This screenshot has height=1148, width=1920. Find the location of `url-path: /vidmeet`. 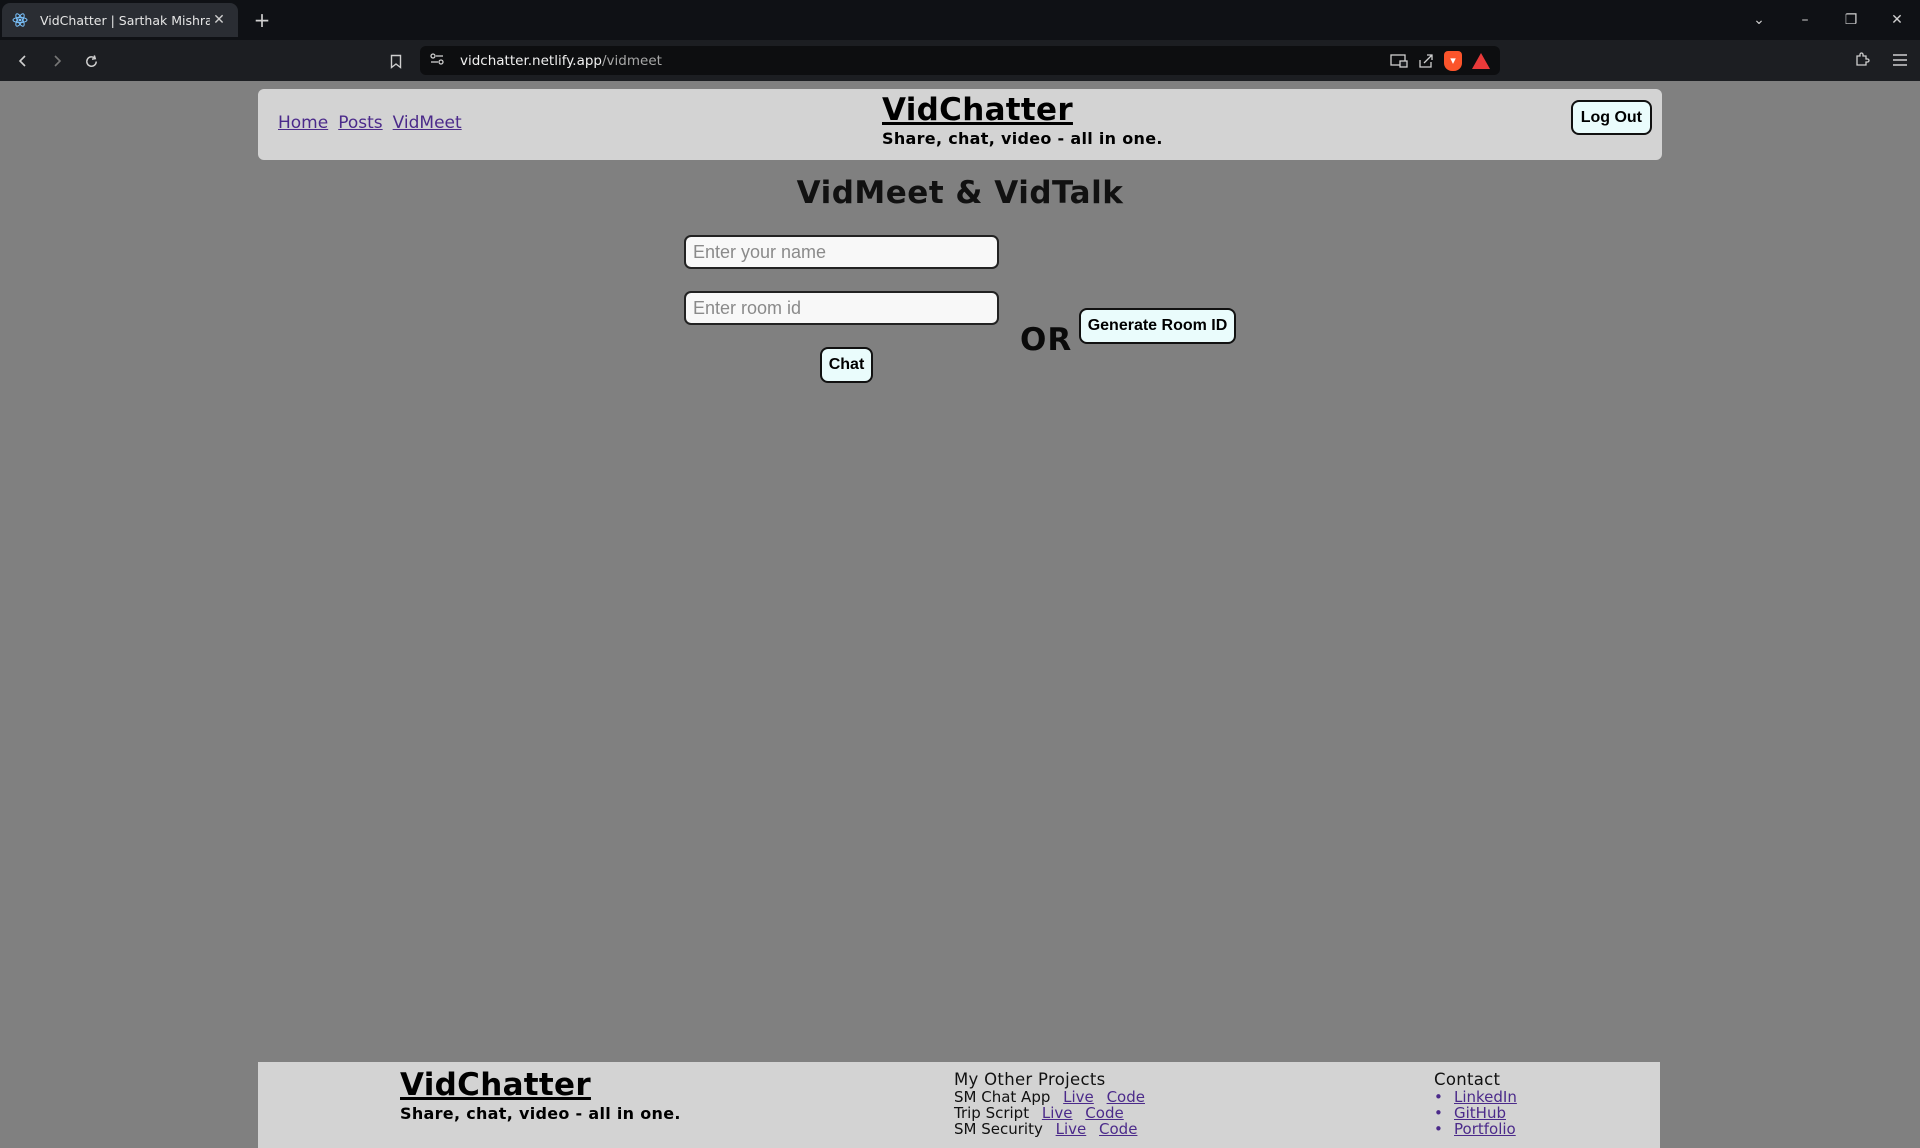

url-path: /vidmeet is located at coordinates (632, 60).